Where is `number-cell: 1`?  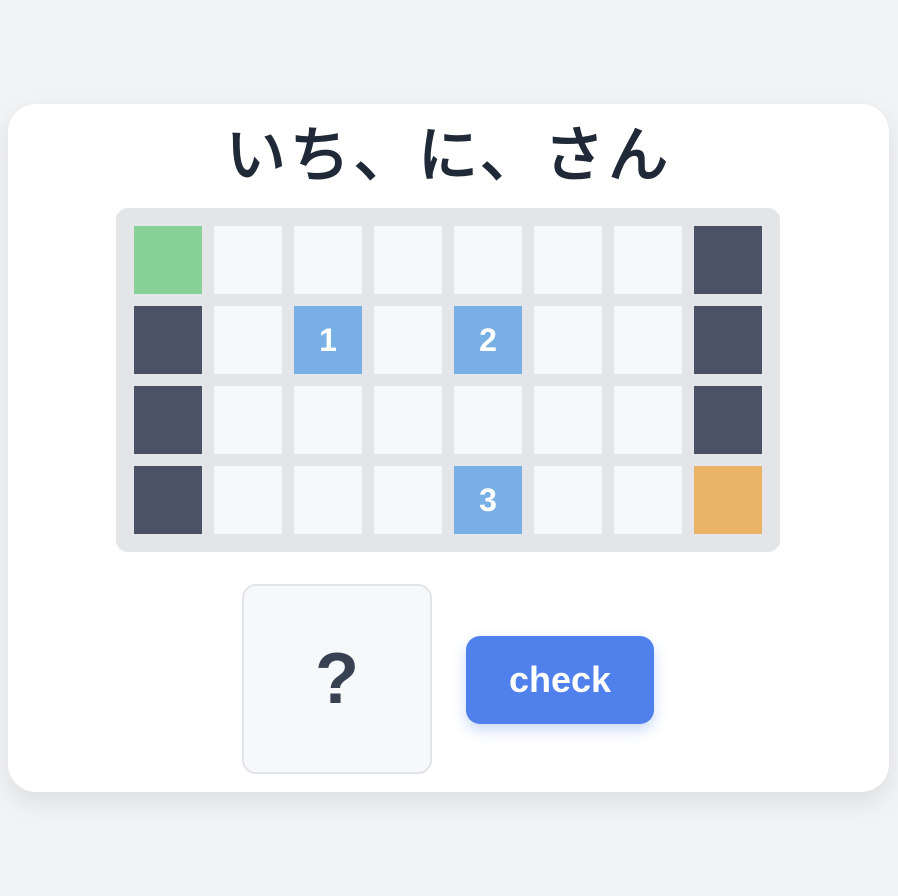 number-cell: 1 is located at coordinates (328, 340).